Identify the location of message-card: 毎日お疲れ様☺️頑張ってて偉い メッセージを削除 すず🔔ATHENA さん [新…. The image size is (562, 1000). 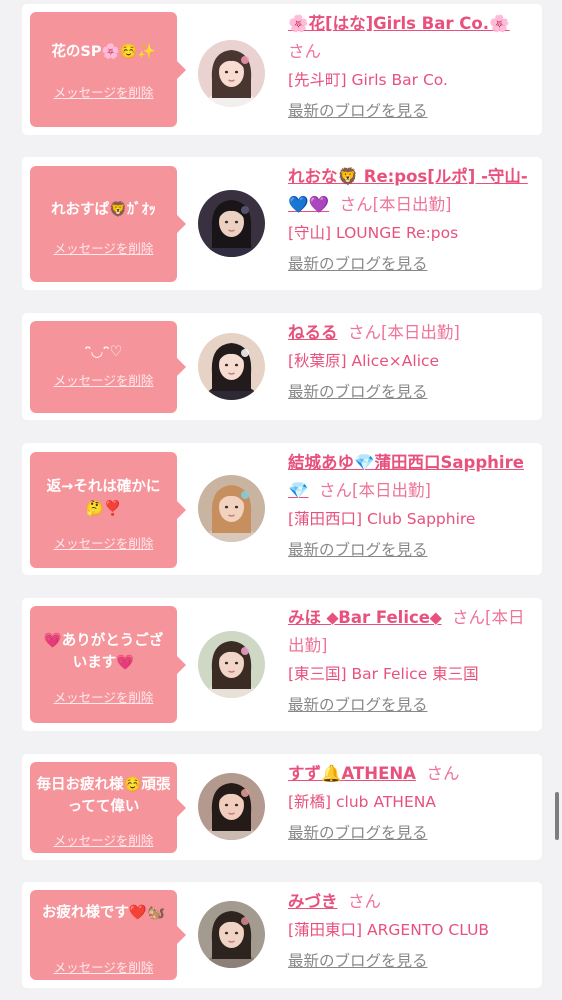
(282, 807).